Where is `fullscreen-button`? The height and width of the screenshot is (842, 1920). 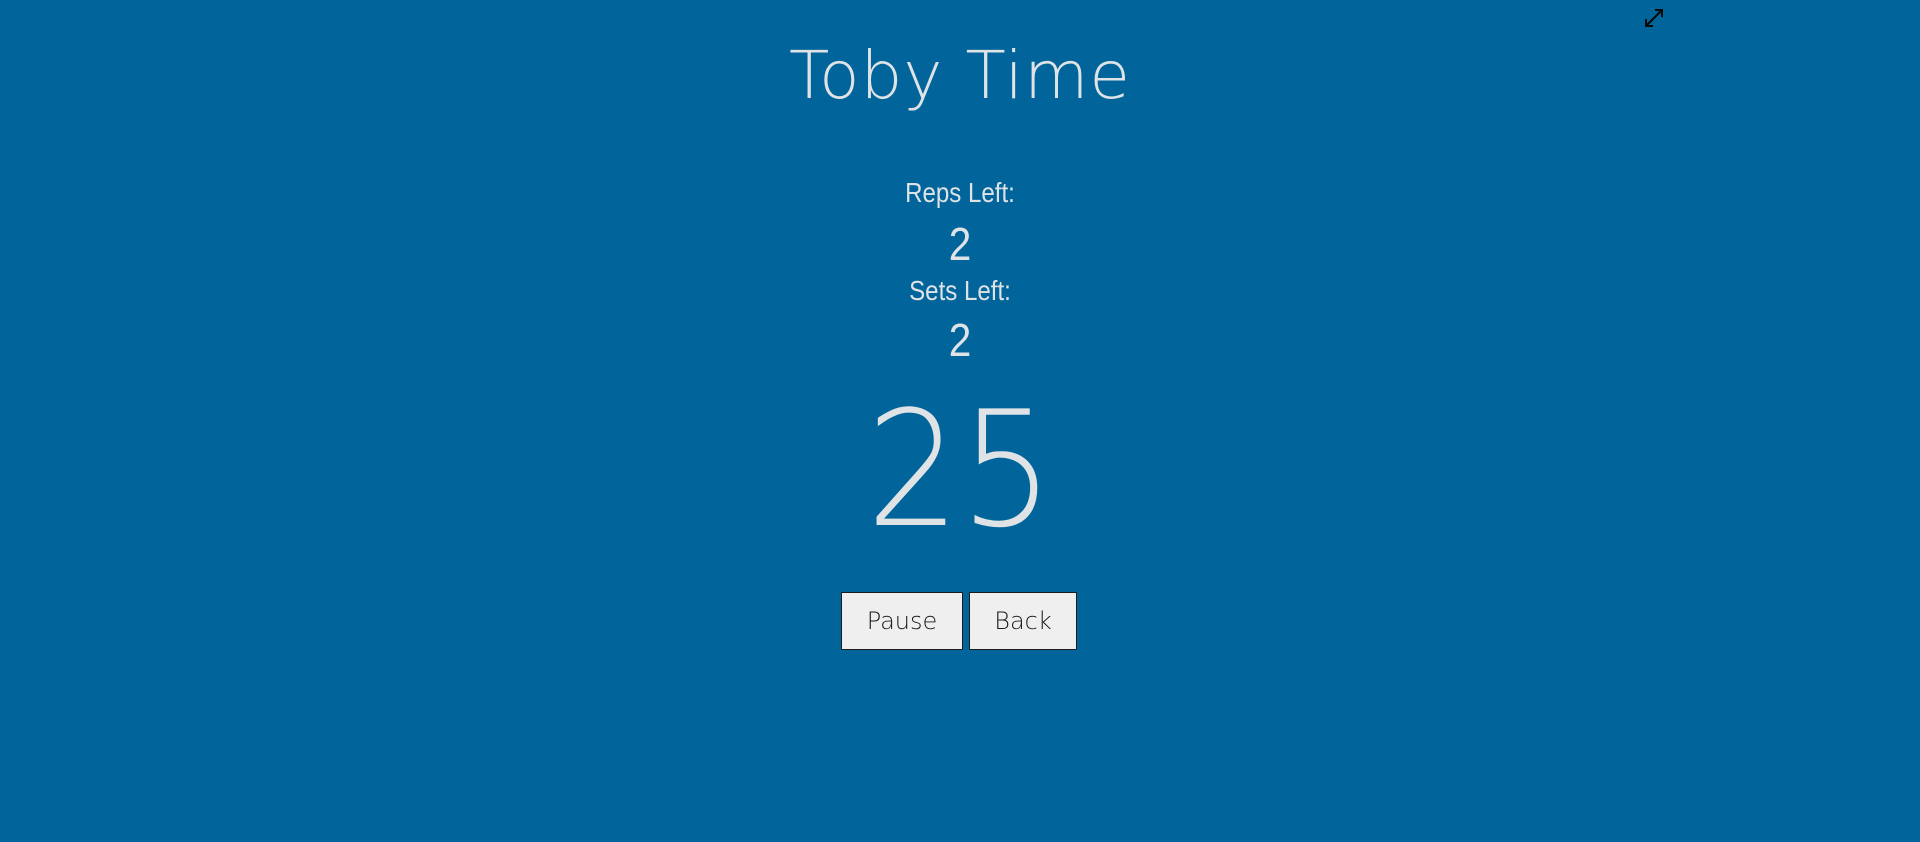
fullscreen-button is located at coordinates (1654, 18).